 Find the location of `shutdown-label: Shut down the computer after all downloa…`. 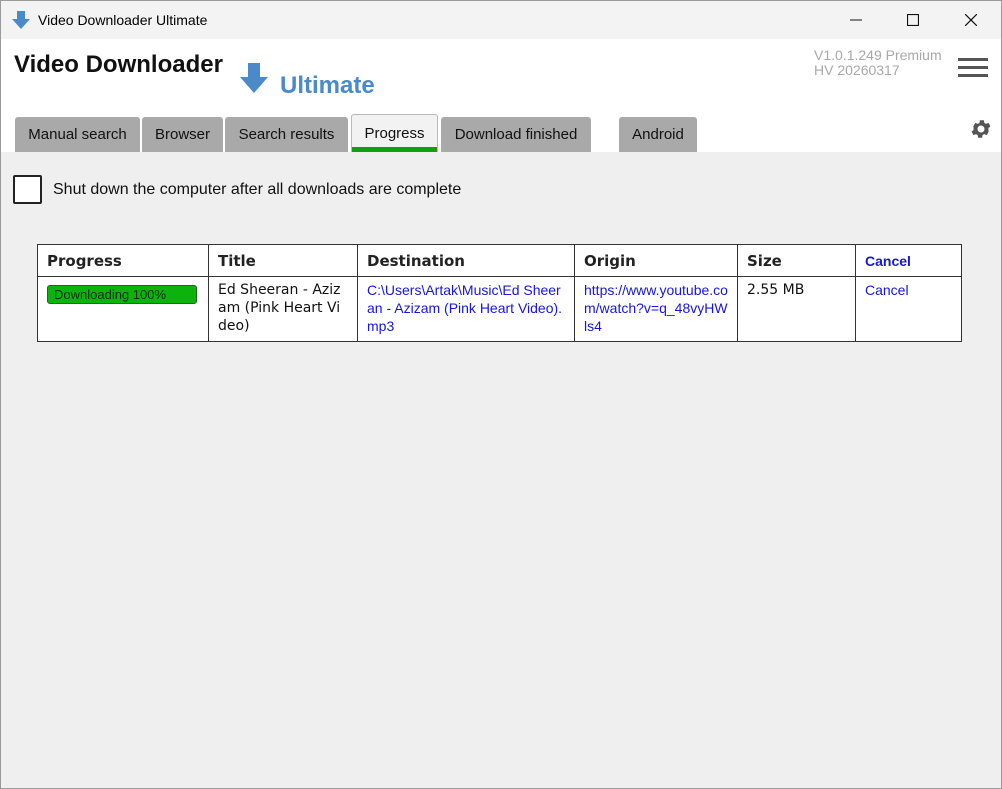

shutdown-label: Shut down the computer after all downloa… is located at coordinates (257, 189).